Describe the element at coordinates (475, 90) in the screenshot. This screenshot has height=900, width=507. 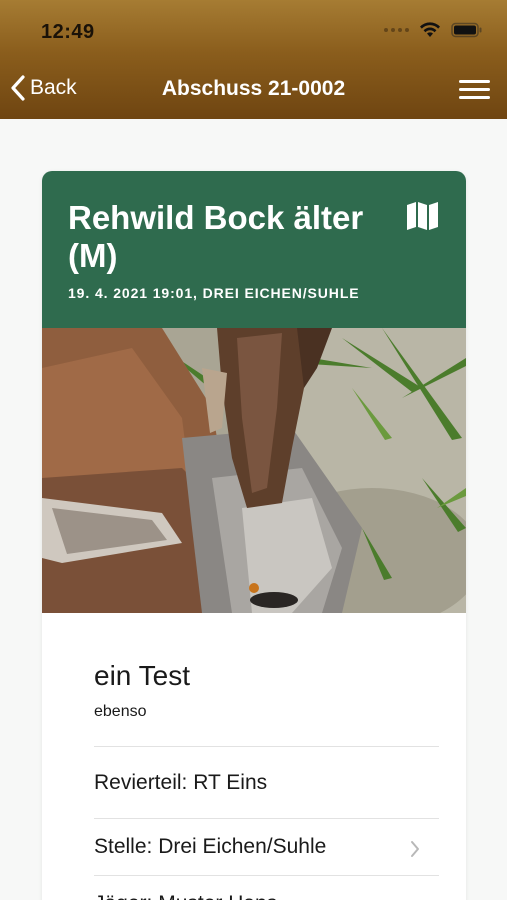
I see `hamburger-menu-icon` at that location.